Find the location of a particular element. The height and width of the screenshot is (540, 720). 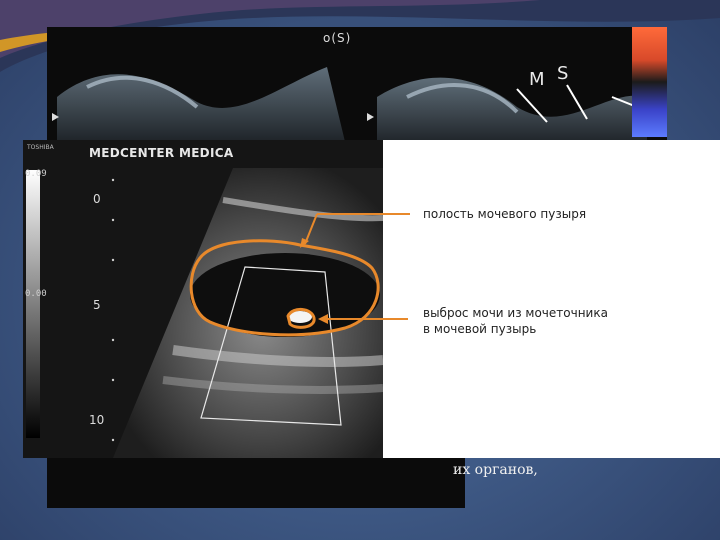

scale-top-value: 0.09 is located at coordinates (36, 174).